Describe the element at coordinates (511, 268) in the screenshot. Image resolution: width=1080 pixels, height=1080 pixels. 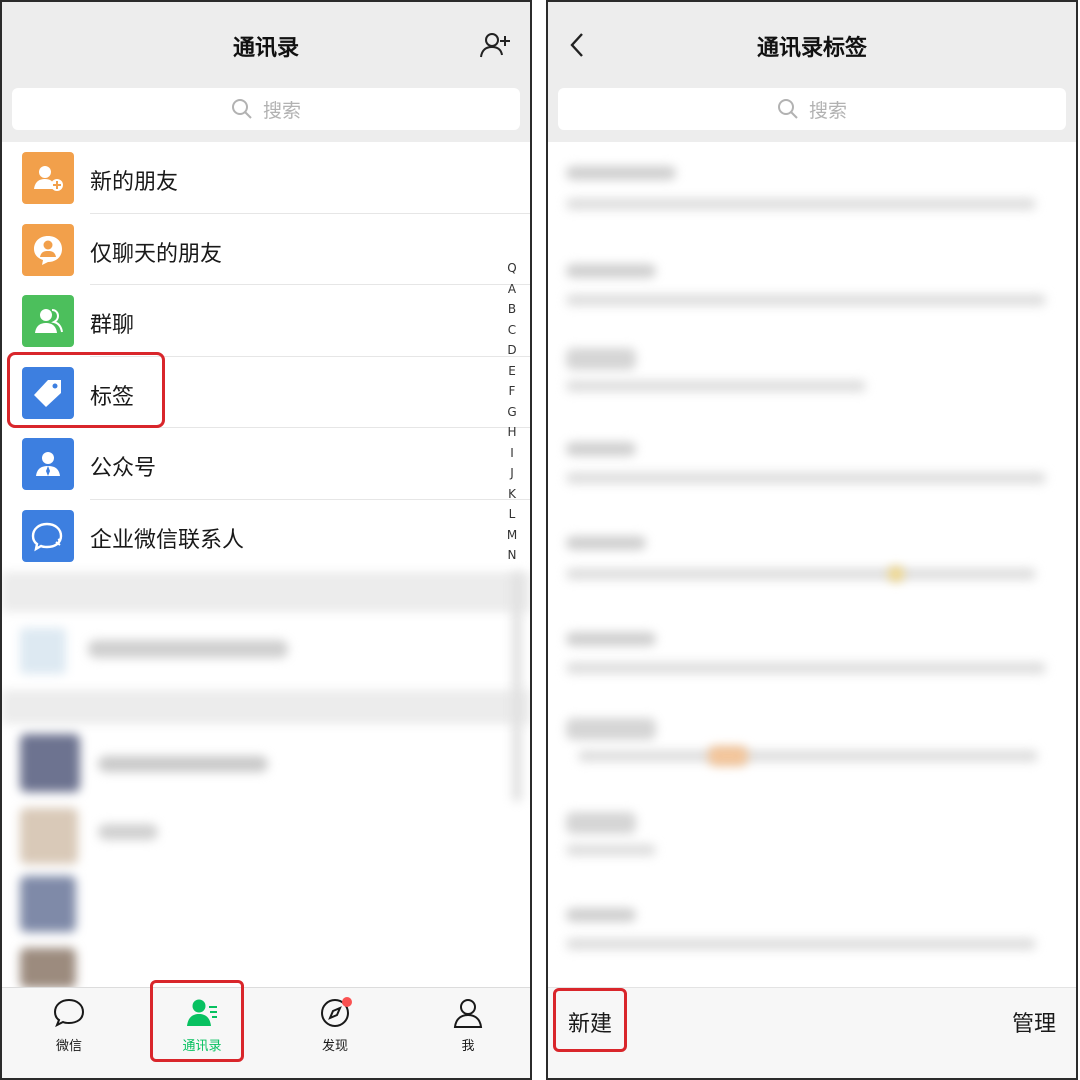
I see `index-search-letter: Q` at that location.